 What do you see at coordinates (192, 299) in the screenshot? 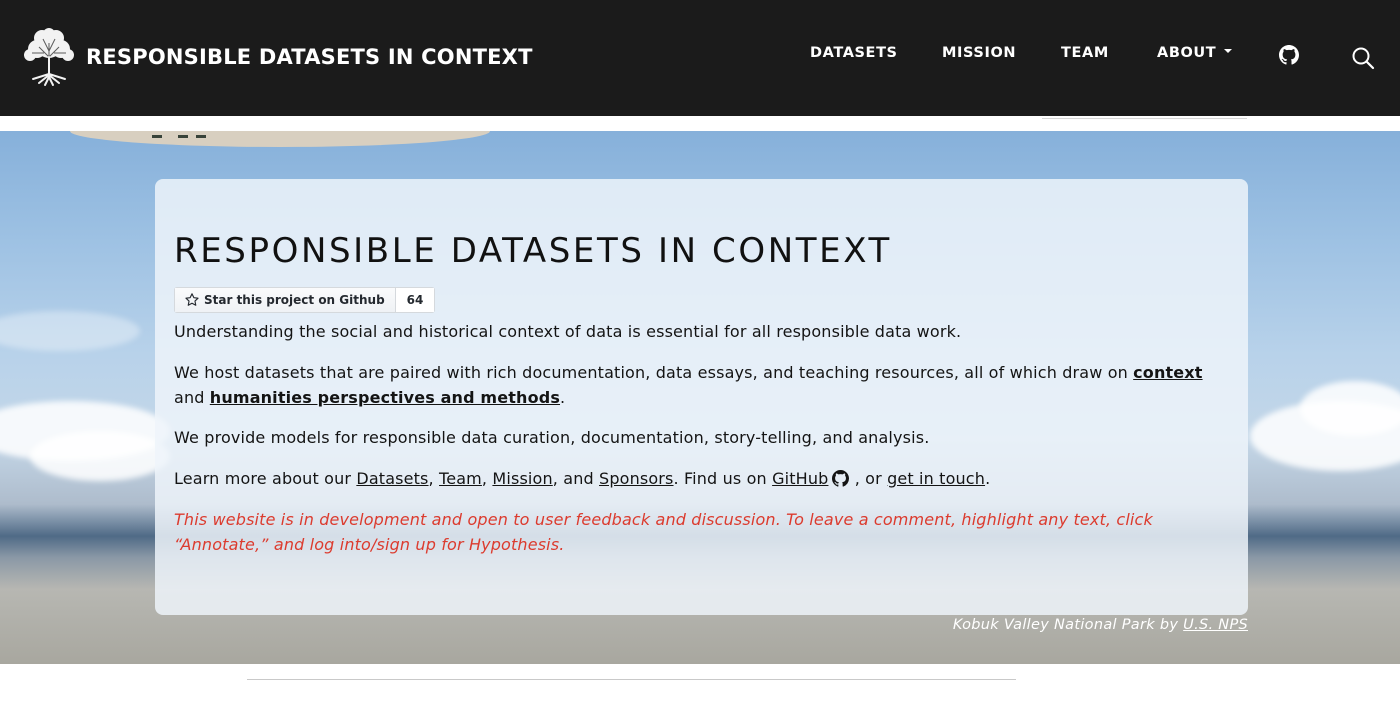
I see `star-icon` at bounding box center [192, 299].